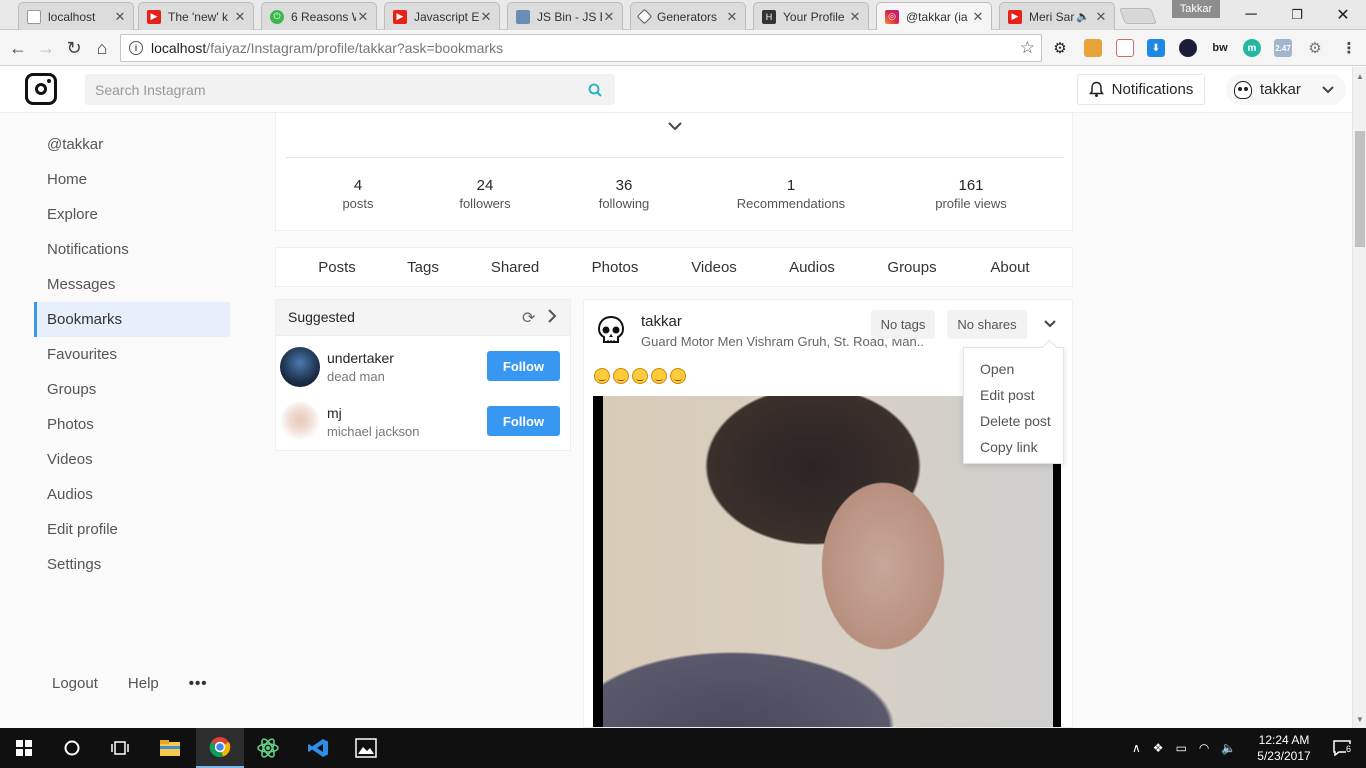 The width and height of the screenshot is (1366, 768). I want to click on scroll-thumb, so click(1360, 189).